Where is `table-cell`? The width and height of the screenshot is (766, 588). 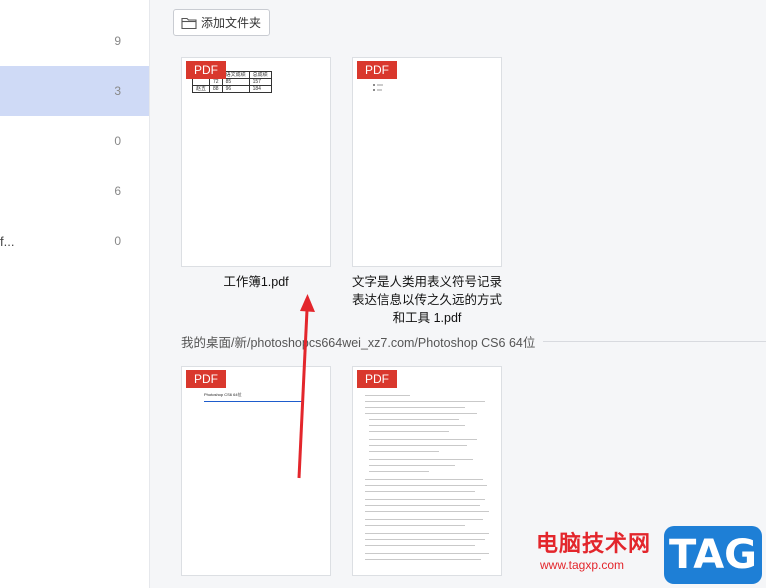 table-cell is located at coordinates (201, 82).